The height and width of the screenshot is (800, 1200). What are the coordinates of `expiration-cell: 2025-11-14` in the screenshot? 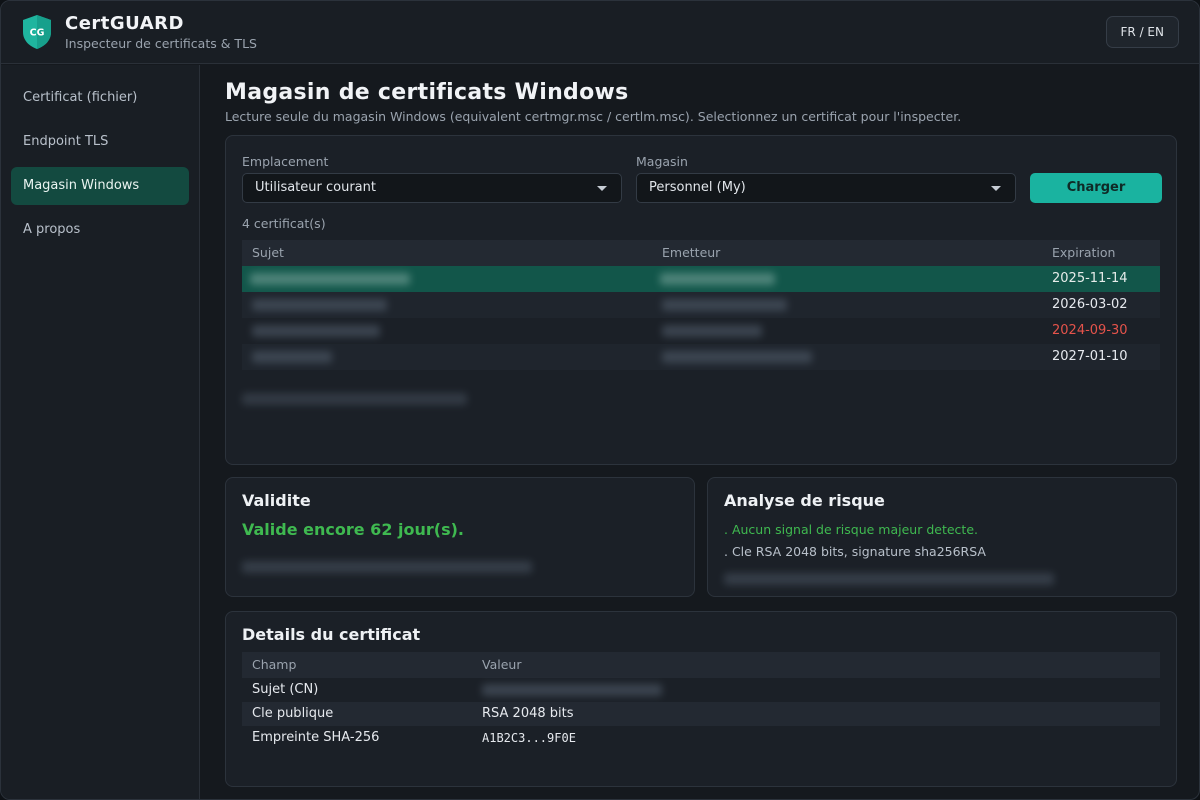 It's located at (1090, 278).